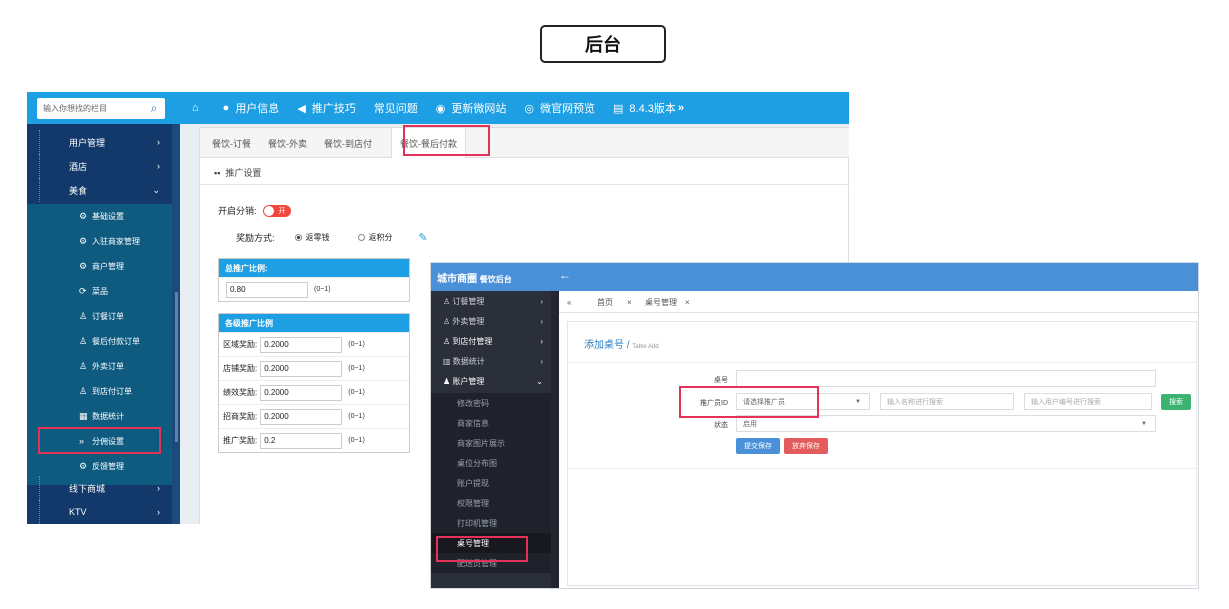  What do you see at coordinates (361, 237) in the screenshot?
I see `radio-points` at bounding box center [361, 237].